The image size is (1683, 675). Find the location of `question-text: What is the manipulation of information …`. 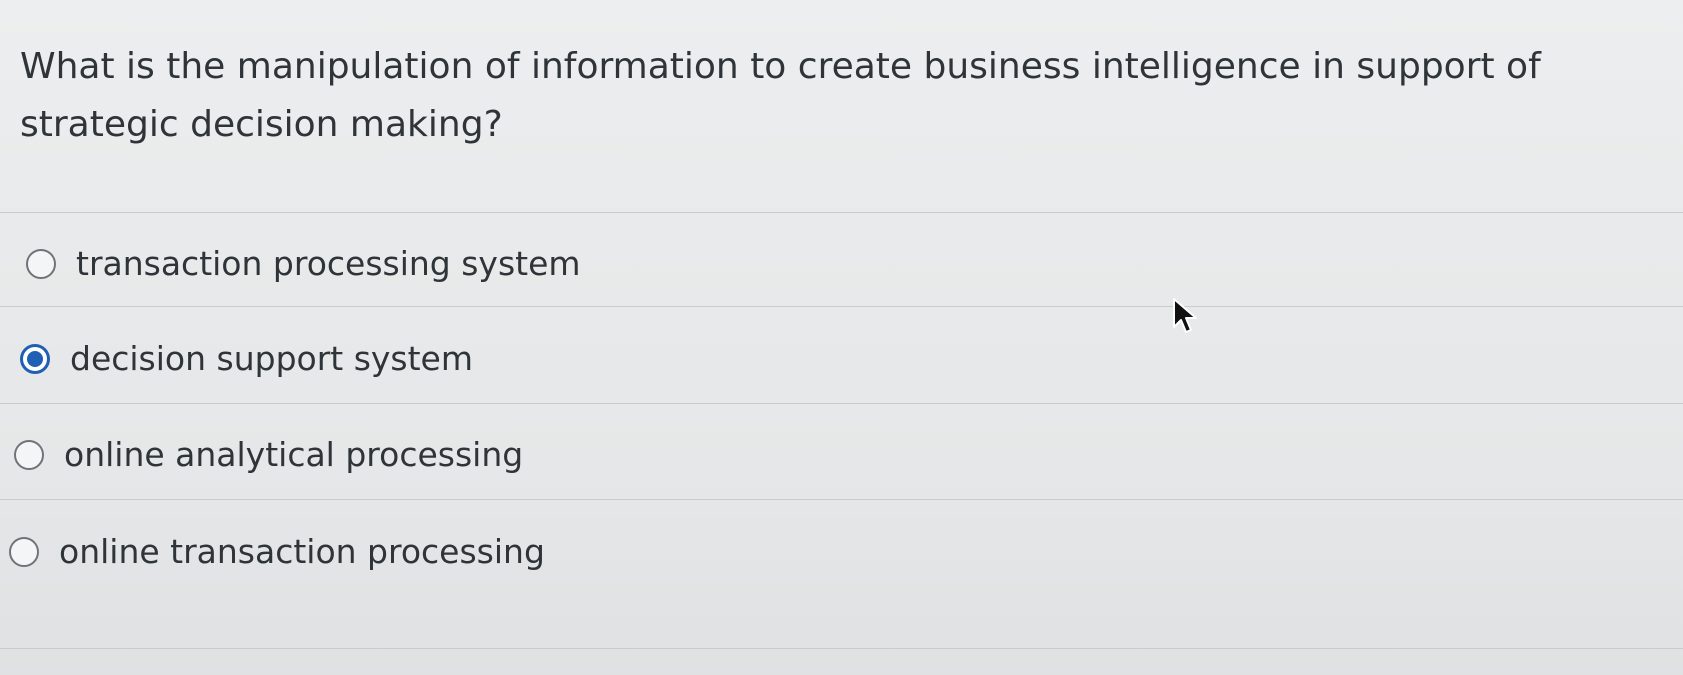

question-text: What is the manipulation of information … is located at coordinates (780, 95).